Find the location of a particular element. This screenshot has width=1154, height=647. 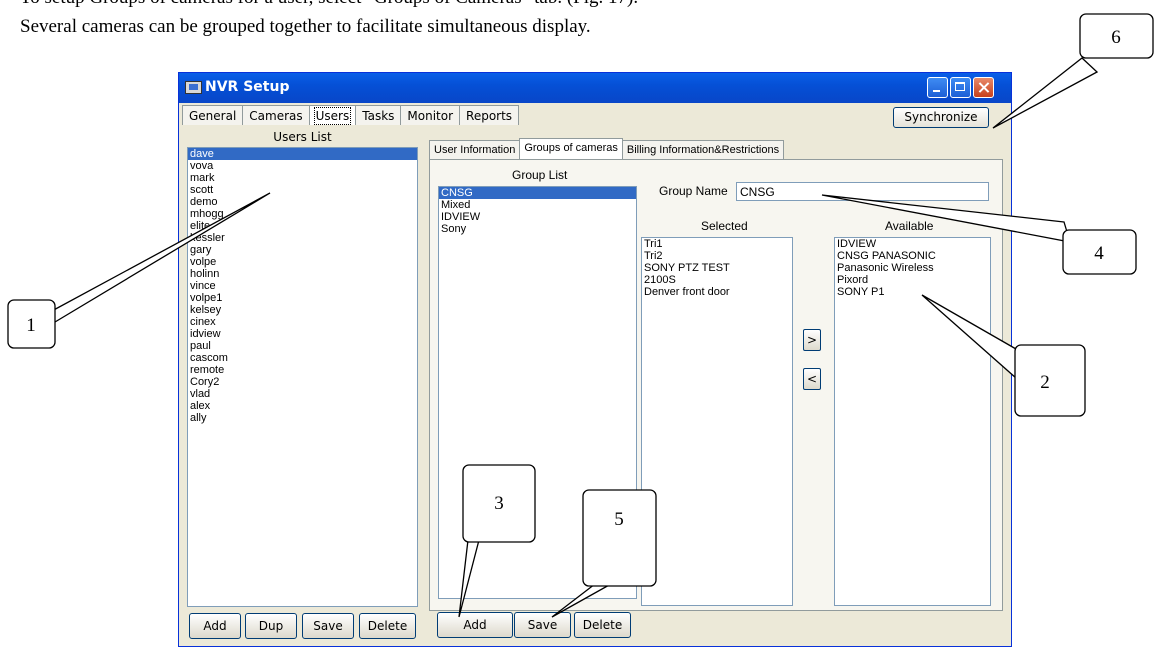

move-left-button: < is located at coordinates (812, 379).